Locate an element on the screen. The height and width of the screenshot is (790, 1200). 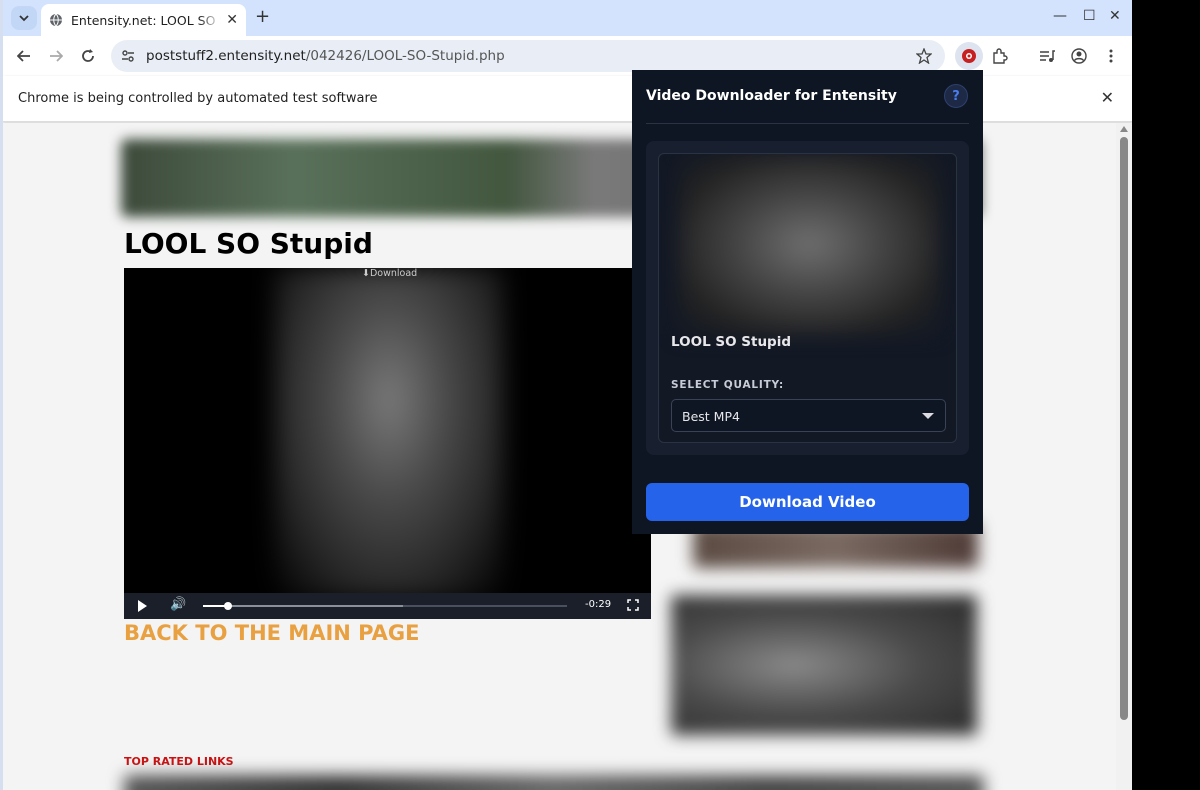
scrollbar-thumb is located at coordinates (1124, 428).